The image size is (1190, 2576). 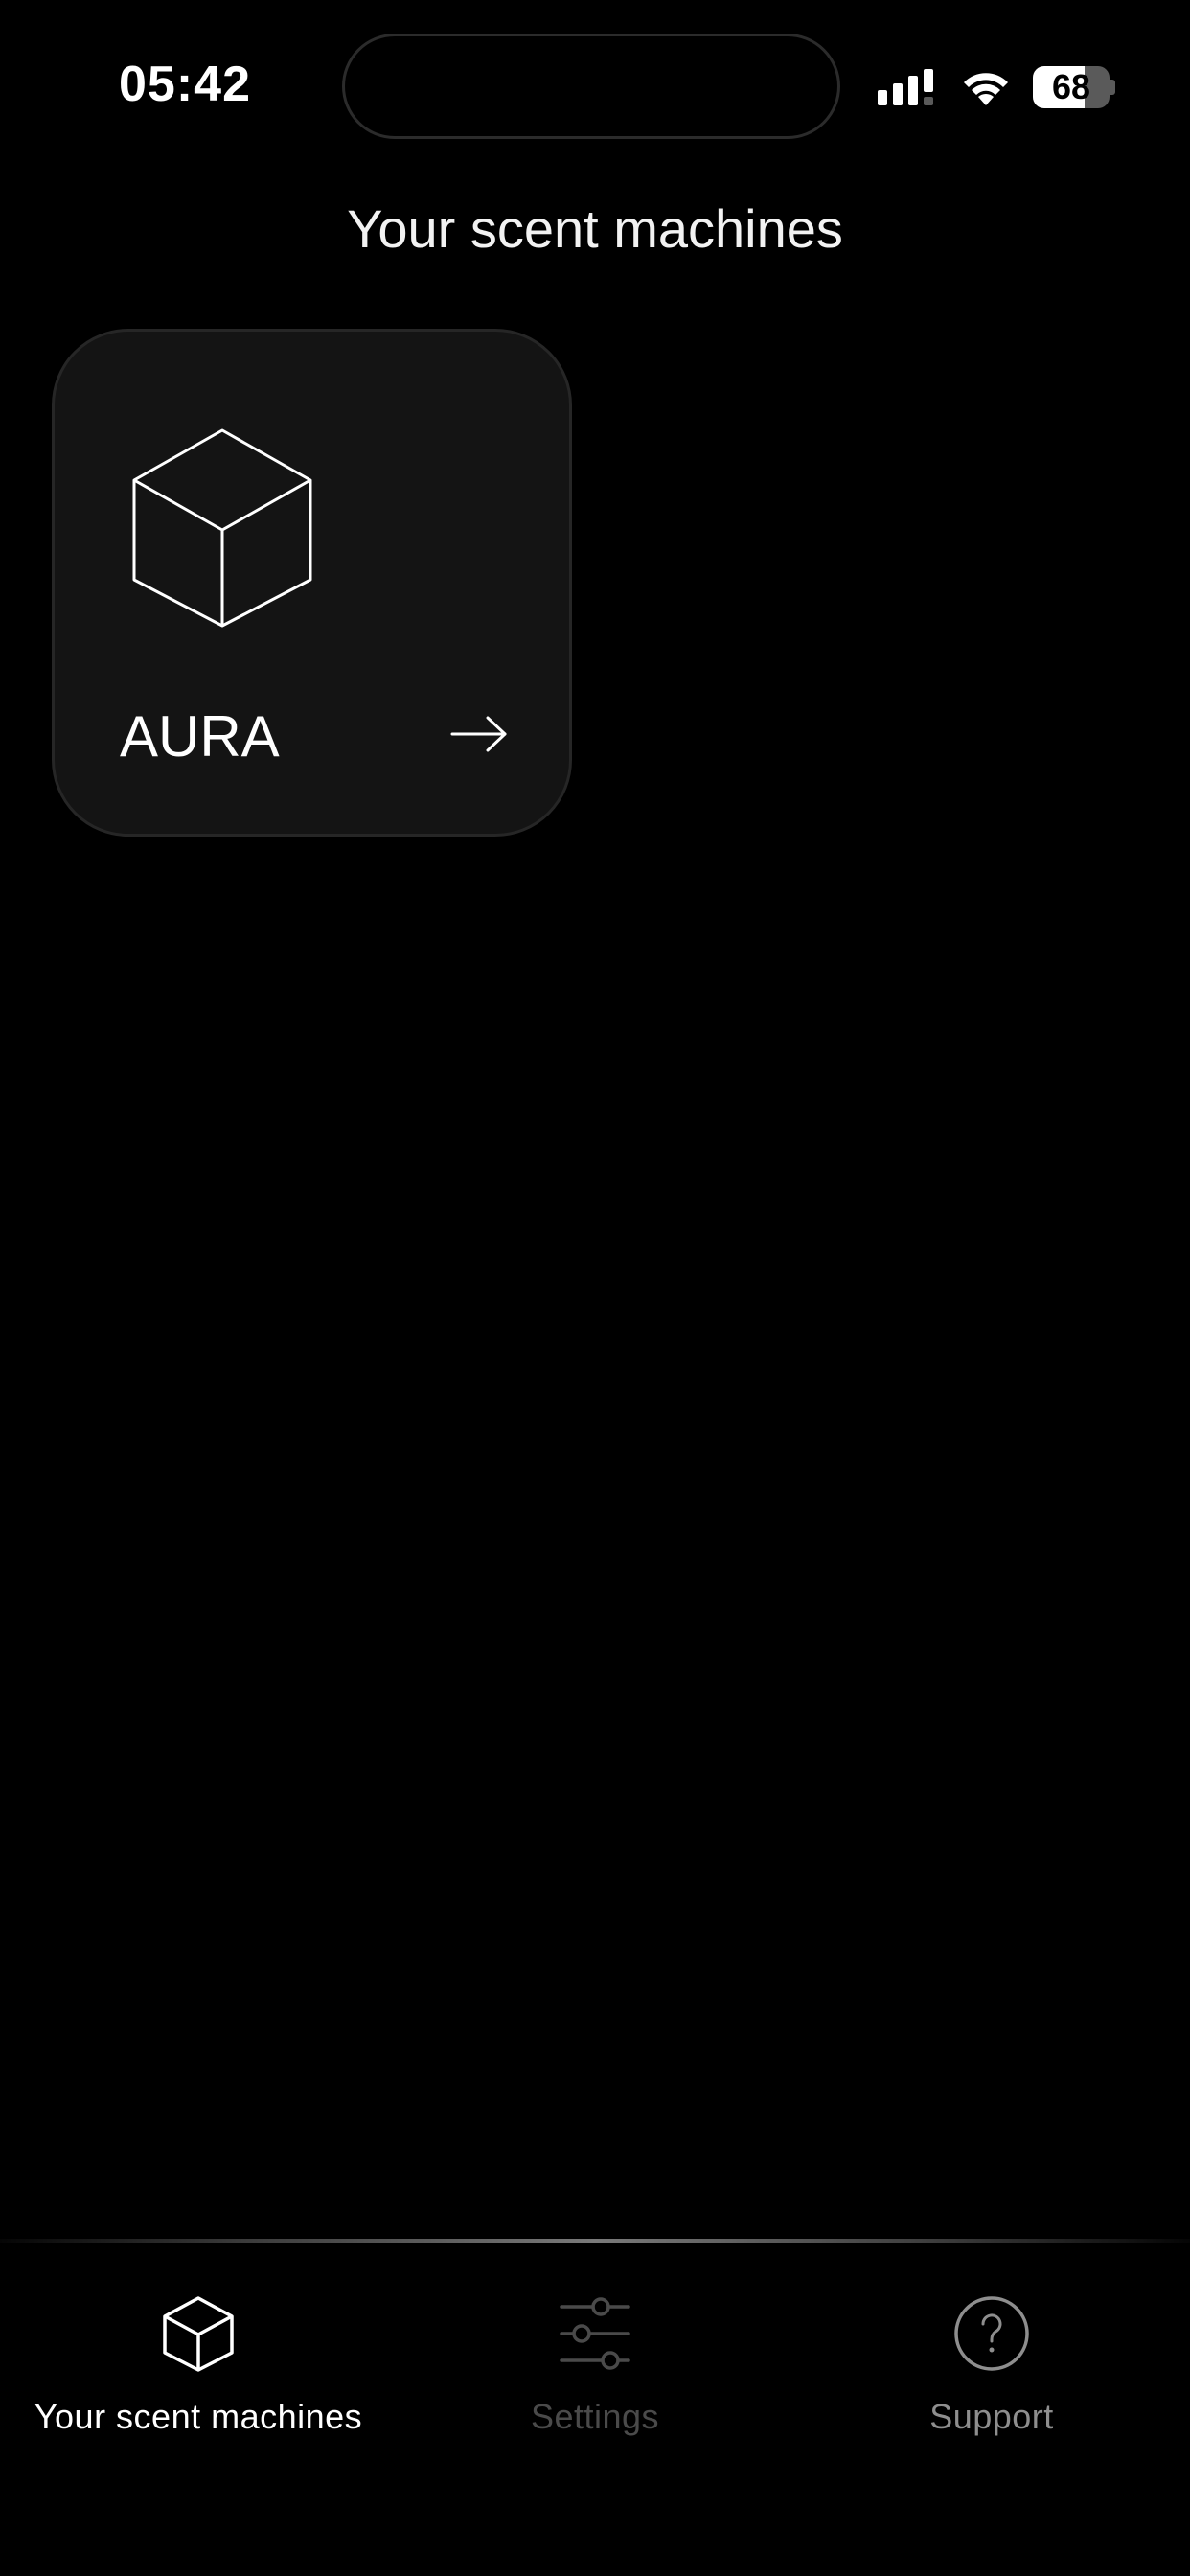 I want to click on tab-bar: Your scent machines Settings Support, so click(x=595, y=2409).